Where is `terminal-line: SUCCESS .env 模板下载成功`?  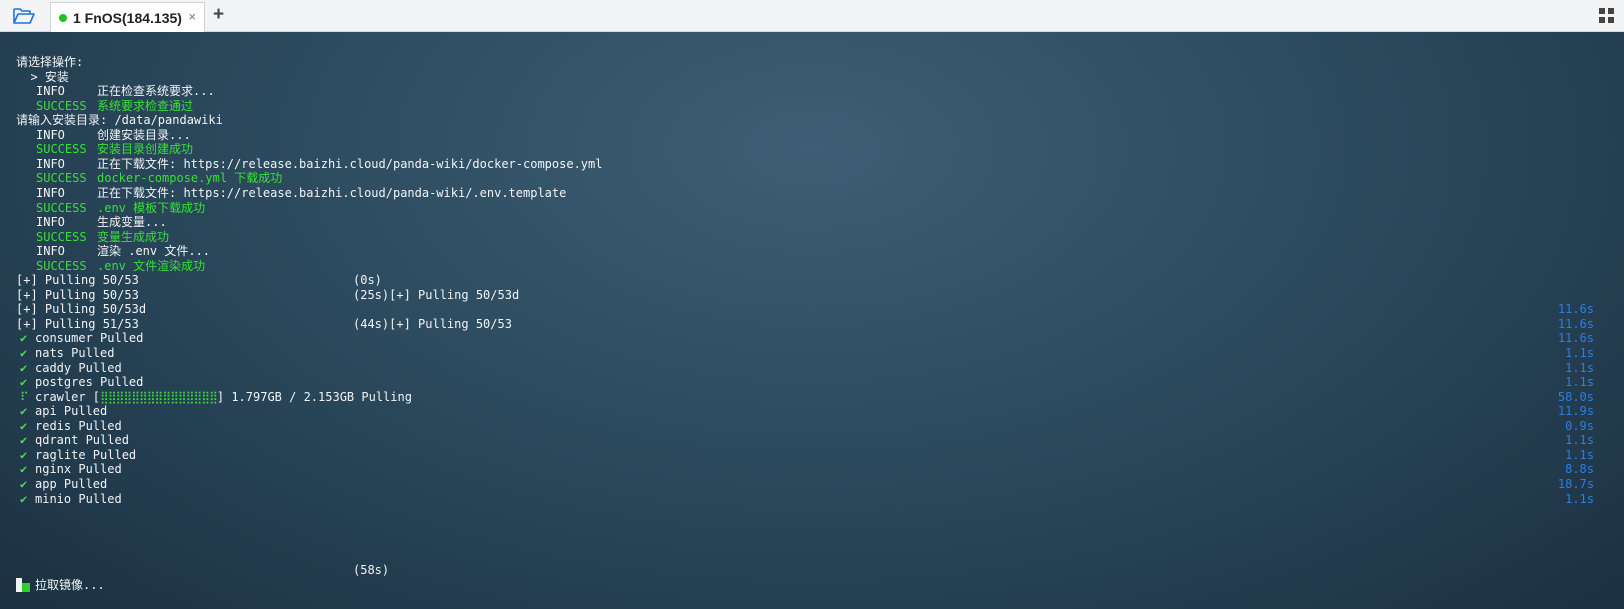 terminal-line: SUCCESS .env 模板下载成功 is located at coordinates (812, 208).